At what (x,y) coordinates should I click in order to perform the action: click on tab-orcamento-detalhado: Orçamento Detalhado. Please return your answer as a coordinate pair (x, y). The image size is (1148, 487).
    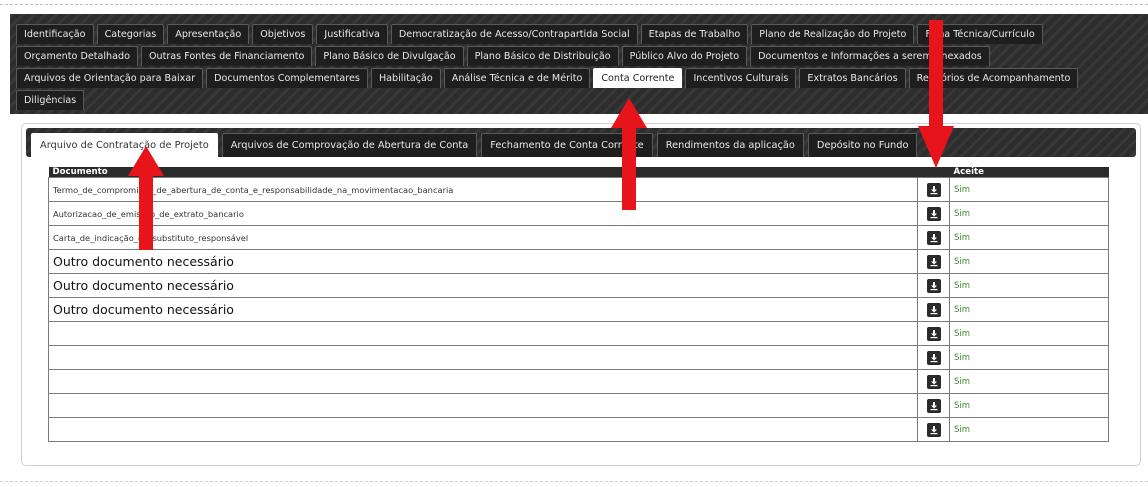
    Looking at the image, I should click on (77, 56).